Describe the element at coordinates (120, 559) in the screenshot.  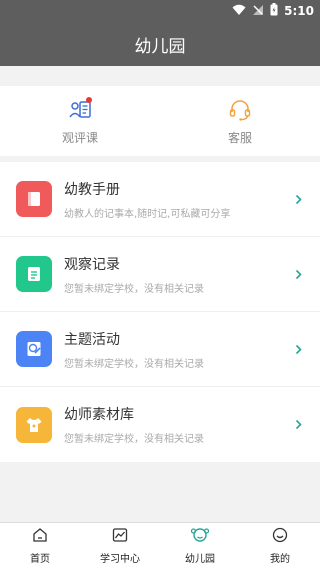
I see `tab-label: 学习中心` at that location.